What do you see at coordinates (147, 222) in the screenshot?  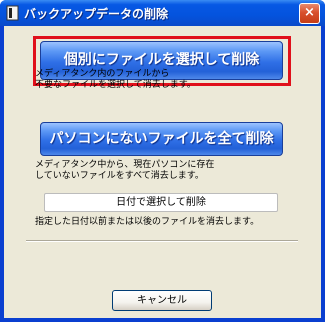 I see `delete-by-date-description: 指定した日付以前または以後のファイルを消去します。` at bounding box center [147, 222].